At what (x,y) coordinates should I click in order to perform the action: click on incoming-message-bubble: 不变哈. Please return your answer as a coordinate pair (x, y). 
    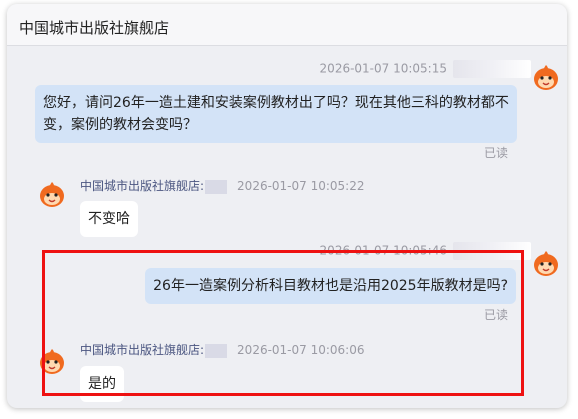
    Looking at the image, I should click on (109, 219).